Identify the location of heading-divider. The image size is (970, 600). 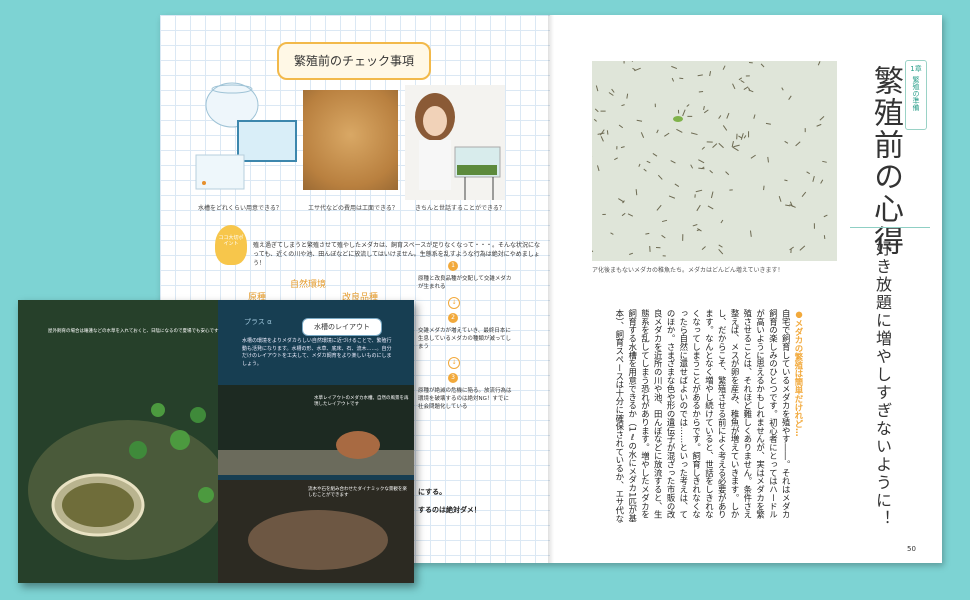
(890, 227).